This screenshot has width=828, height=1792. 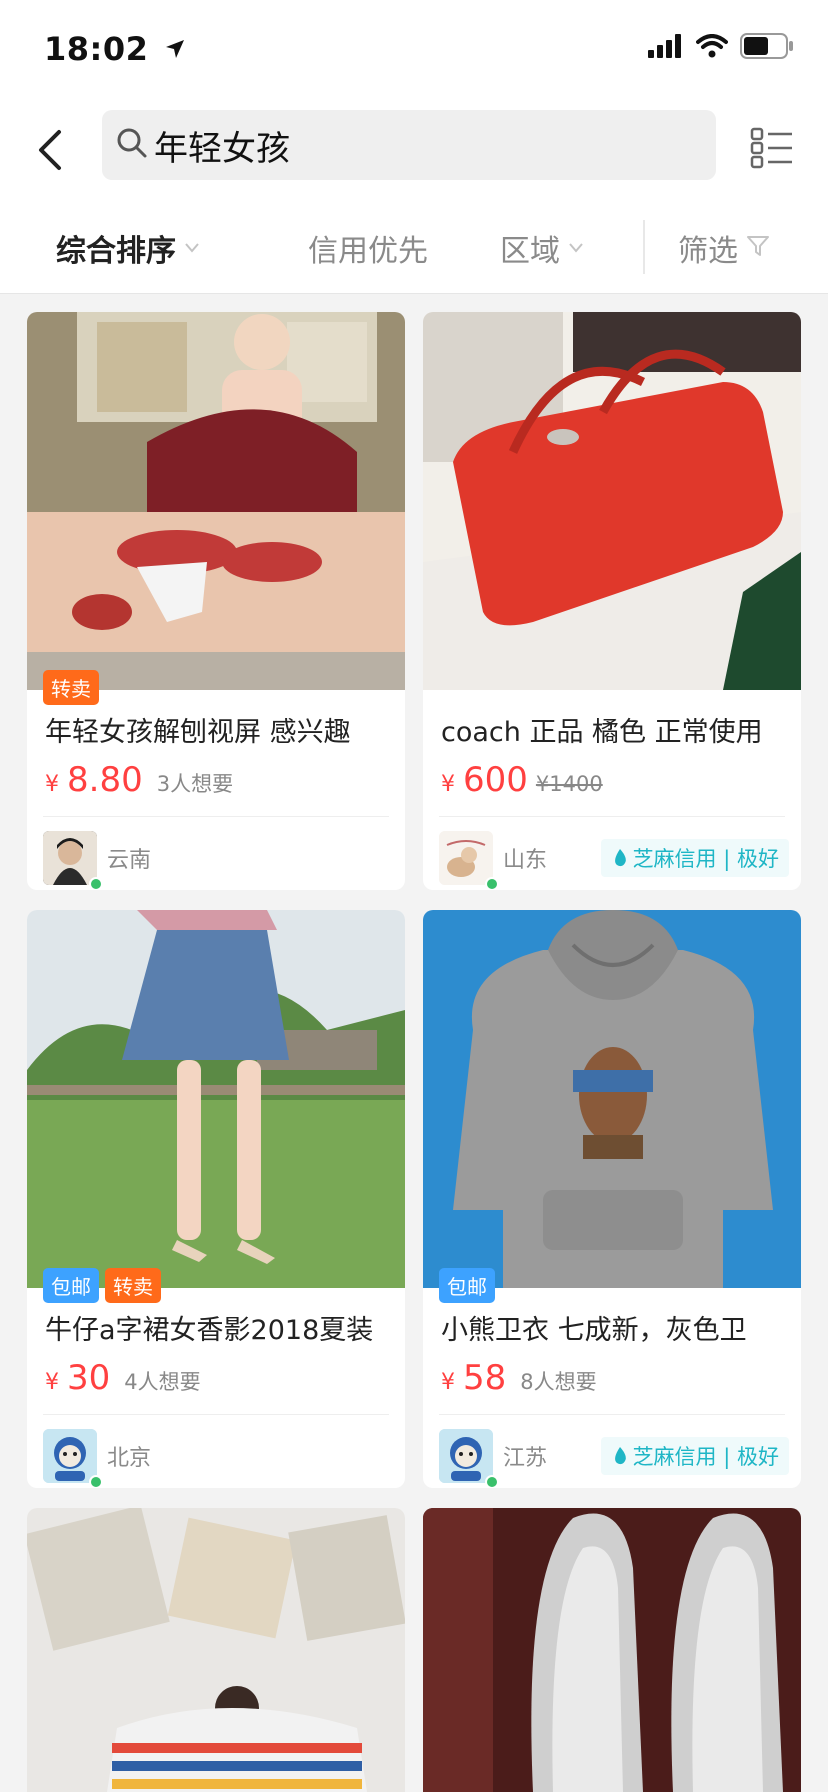 I want to click on seller-row: 江苏 芝麻信用 | 极好, so click(x=614, y=1458).